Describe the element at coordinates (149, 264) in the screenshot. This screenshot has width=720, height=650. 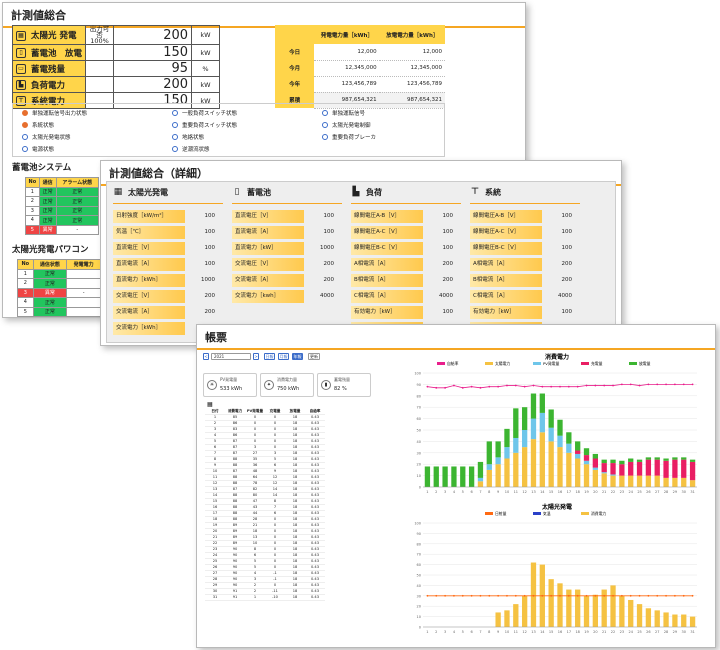
I see `detail-label: 直流電流［A］` at that location.